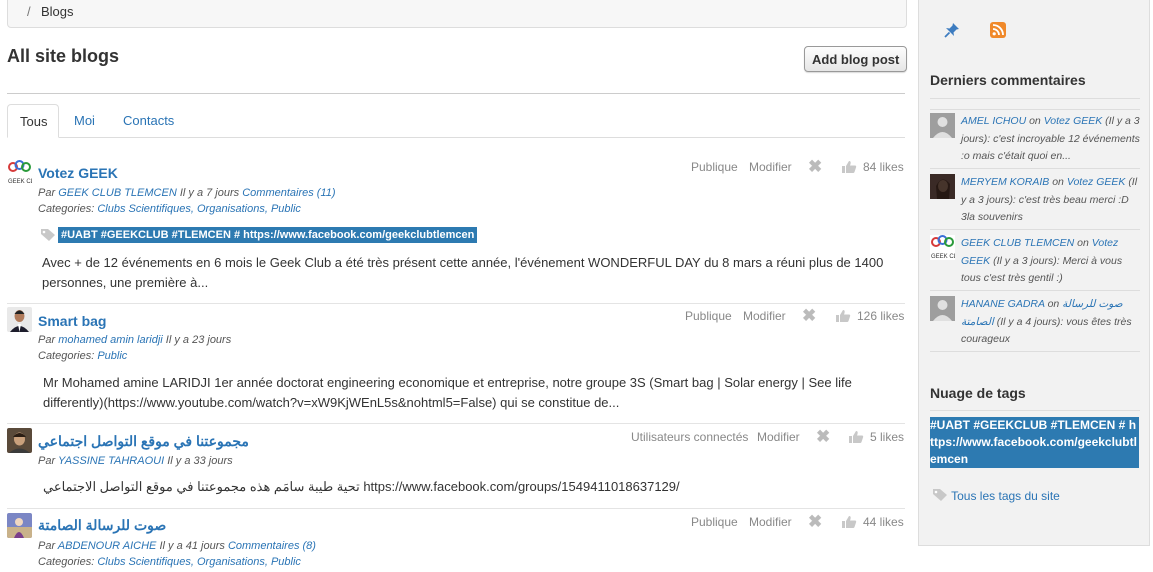 The width and height of the screenshot is (1153, 572). I want to click on comment-author-link: AMEL ICHOU, so click(993, 121).